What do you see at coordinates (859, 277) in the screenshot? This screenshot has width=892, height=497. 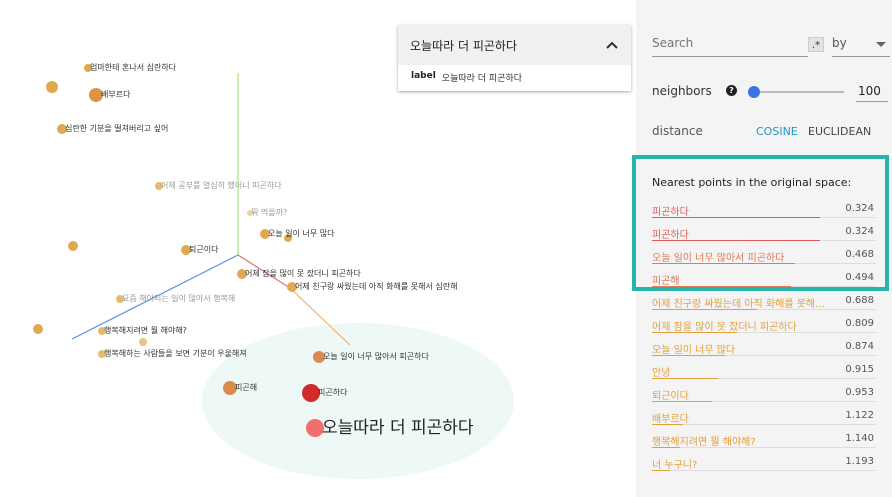 I see `nearest-point-distance: 0.494` at bounding box center [859, 277].